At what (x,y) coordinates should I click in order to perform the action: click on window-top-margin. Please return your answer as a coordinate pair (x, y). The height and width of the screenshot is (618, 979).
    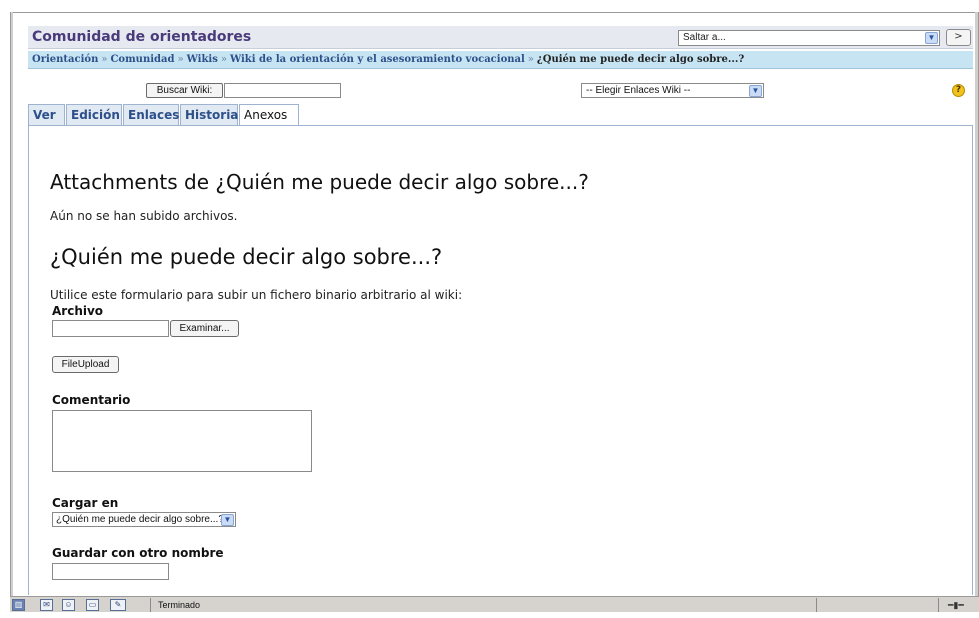
    Looking at the image, I should click on (489, 5).